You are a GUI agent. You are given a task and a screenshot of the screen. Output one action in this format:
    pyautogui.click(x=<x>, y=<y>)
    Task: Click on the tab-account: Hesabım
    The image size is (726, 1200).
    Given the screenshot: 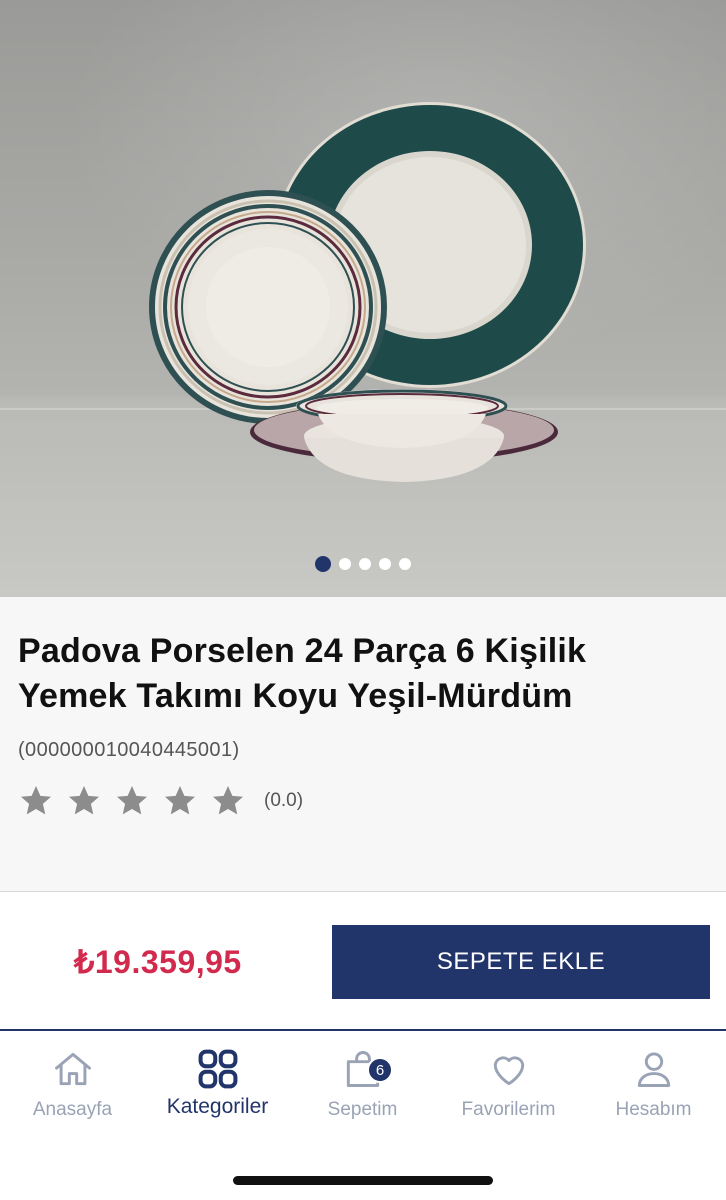 What is the action you would take?
    pyautogui.click(x=653, y=1084)
    